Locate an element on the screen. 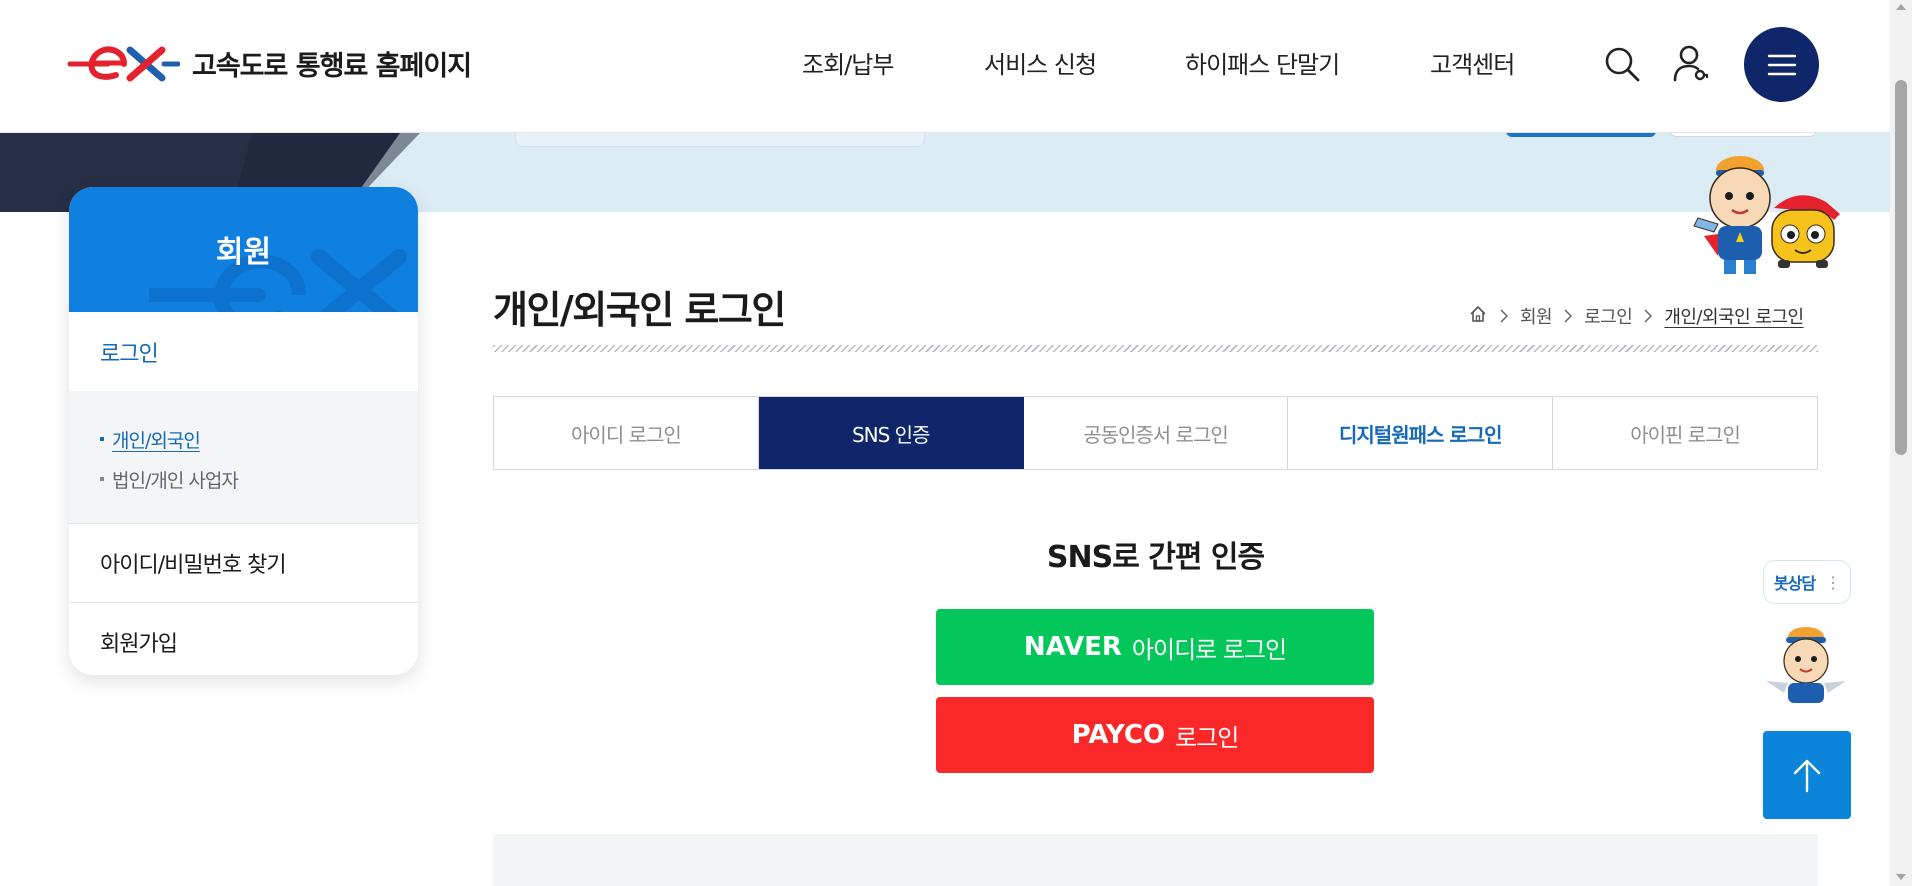 This screenshot has height=886, width=1912. site-header: 고속도로 통행료 홈페이지 조회/납부 서비스 신청 하이패스 단말기 고객센터 is located at coordinates (945, 66).